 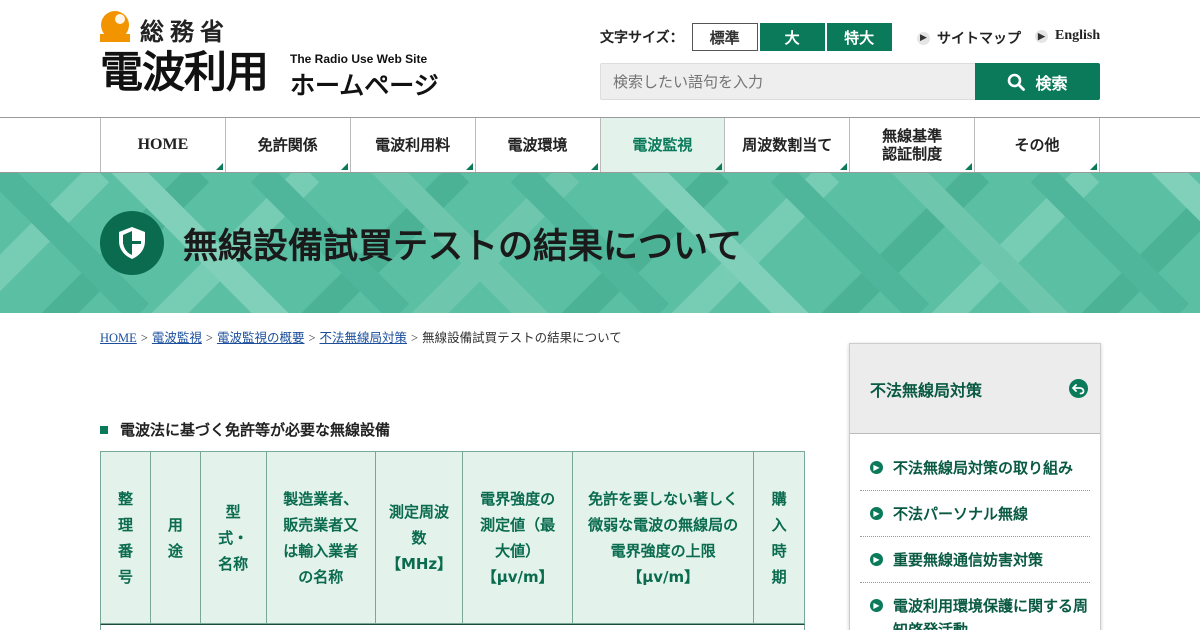 I want to click on font-size-extra-large-button: 特大, so click(x=859, y=37).